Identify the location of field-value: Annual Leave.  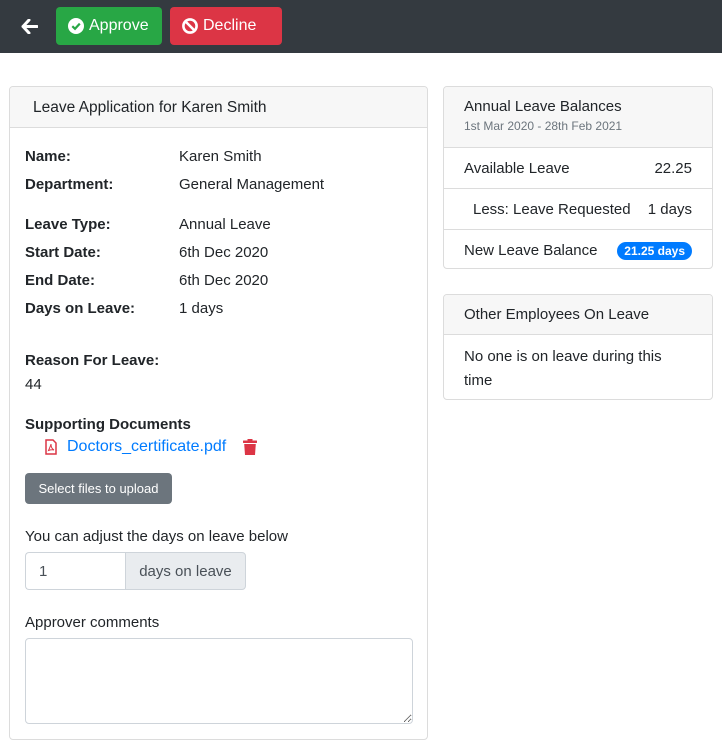
(225, 224).